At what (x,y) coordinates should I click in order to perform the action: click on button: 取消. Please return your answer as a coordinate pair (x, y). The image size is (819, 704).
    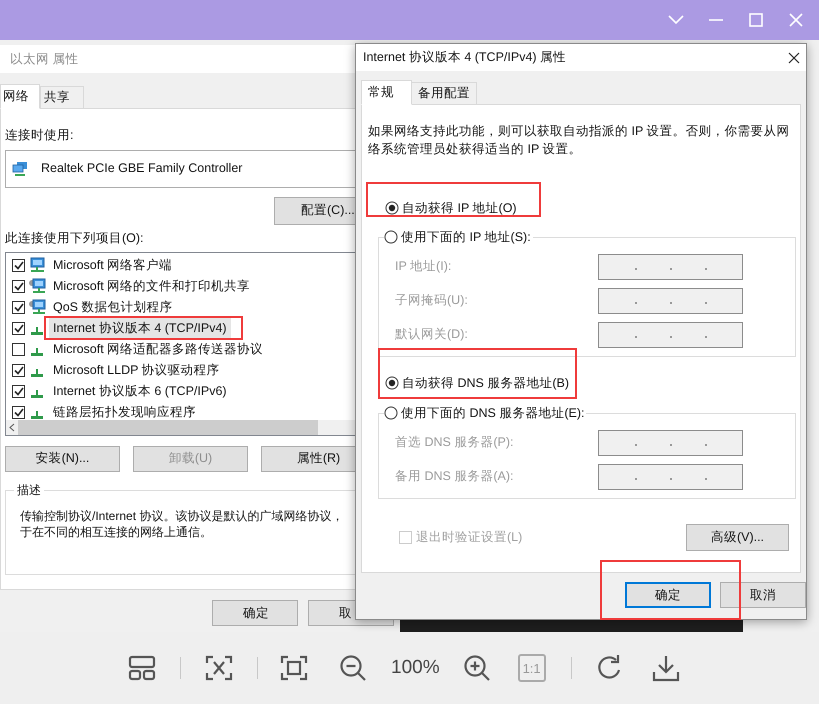
    Looking at the image, I should click on (763, 595).